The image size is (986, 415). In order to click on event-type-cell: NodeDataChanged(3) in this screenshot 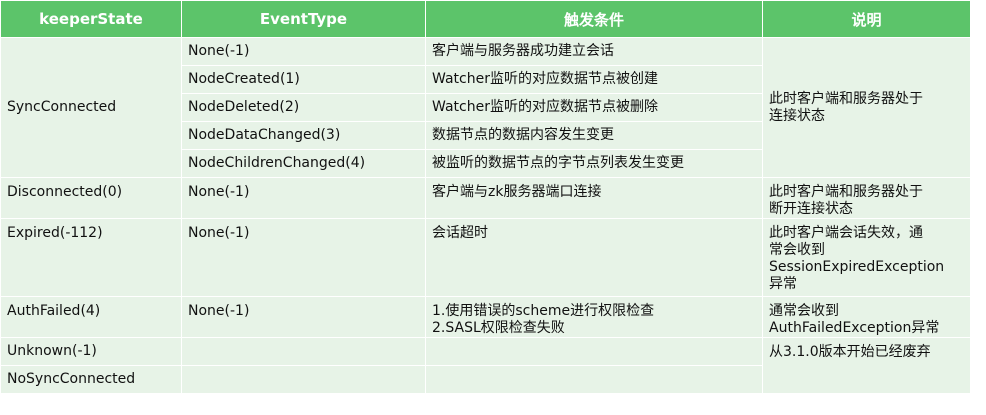, I will do `click(303, 135)`.